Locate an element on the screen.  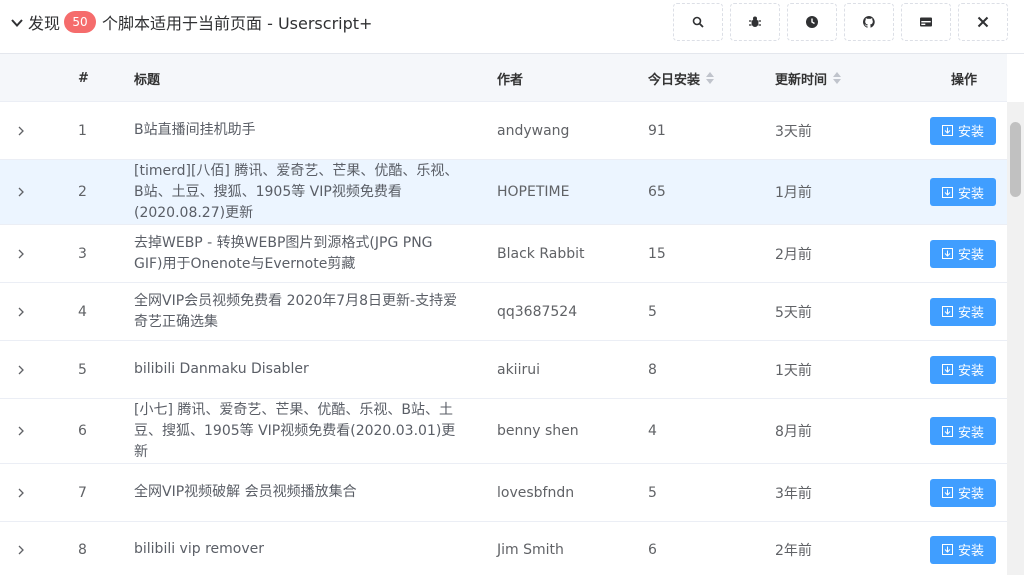
panel-button is located at coordinates (926, 22).